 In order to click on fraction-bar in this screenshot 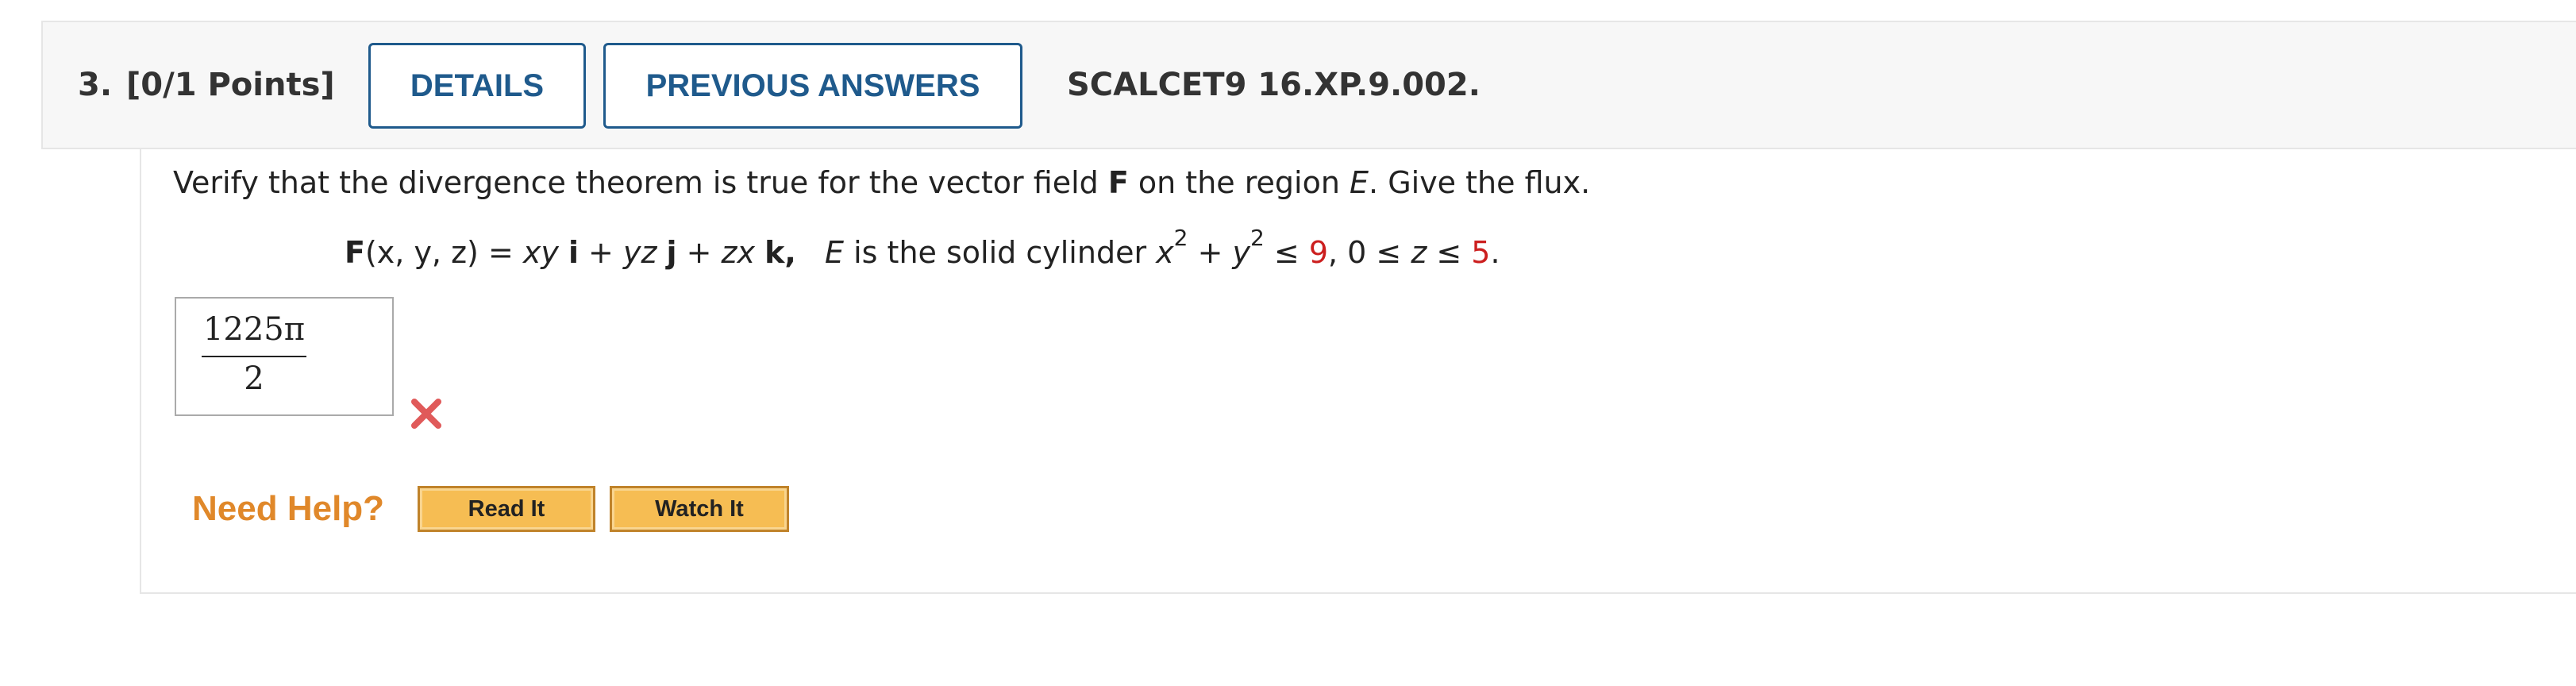, I will do `click(254, 357)`.